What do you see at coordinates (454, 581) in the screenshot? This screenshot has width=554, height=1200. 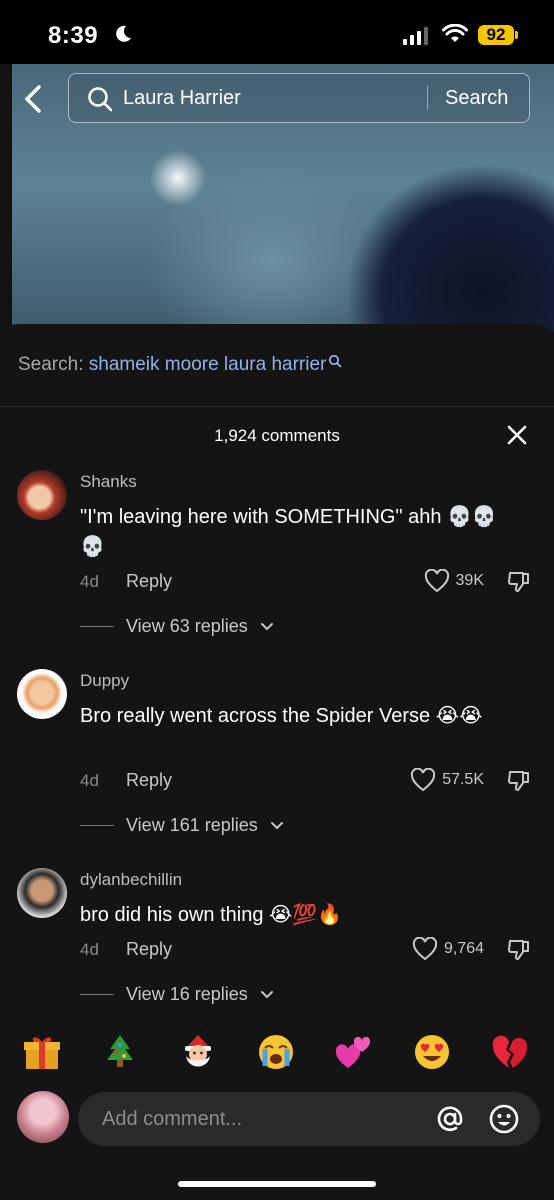 I see `like-button: 39K` at bounding box center [454, 581].